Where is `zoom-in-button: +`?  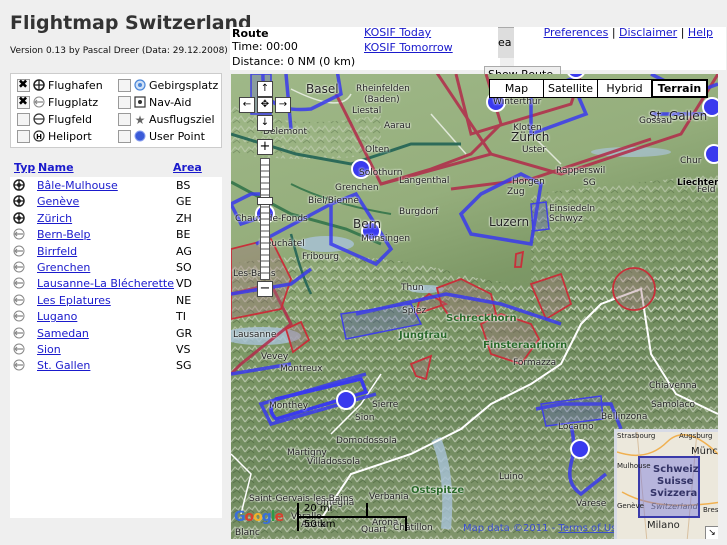 zoom-in-button: + is located at coordinates (265, 147).